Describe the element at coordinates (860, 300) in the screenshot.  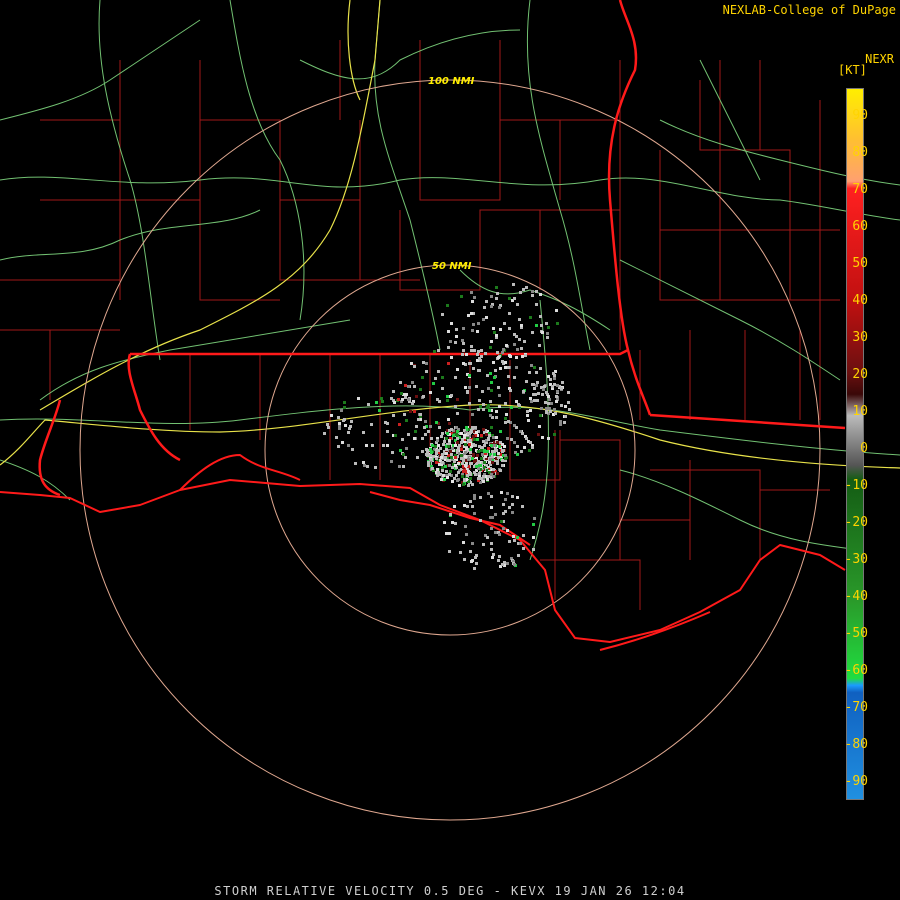
I see `colorbar-tick-label: 40` at that location.